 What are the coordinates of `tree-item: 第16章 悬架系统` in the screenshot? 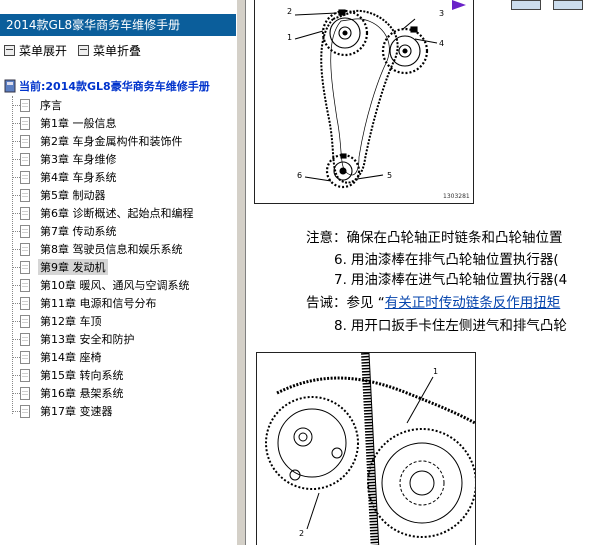 It's located at (69, 393).